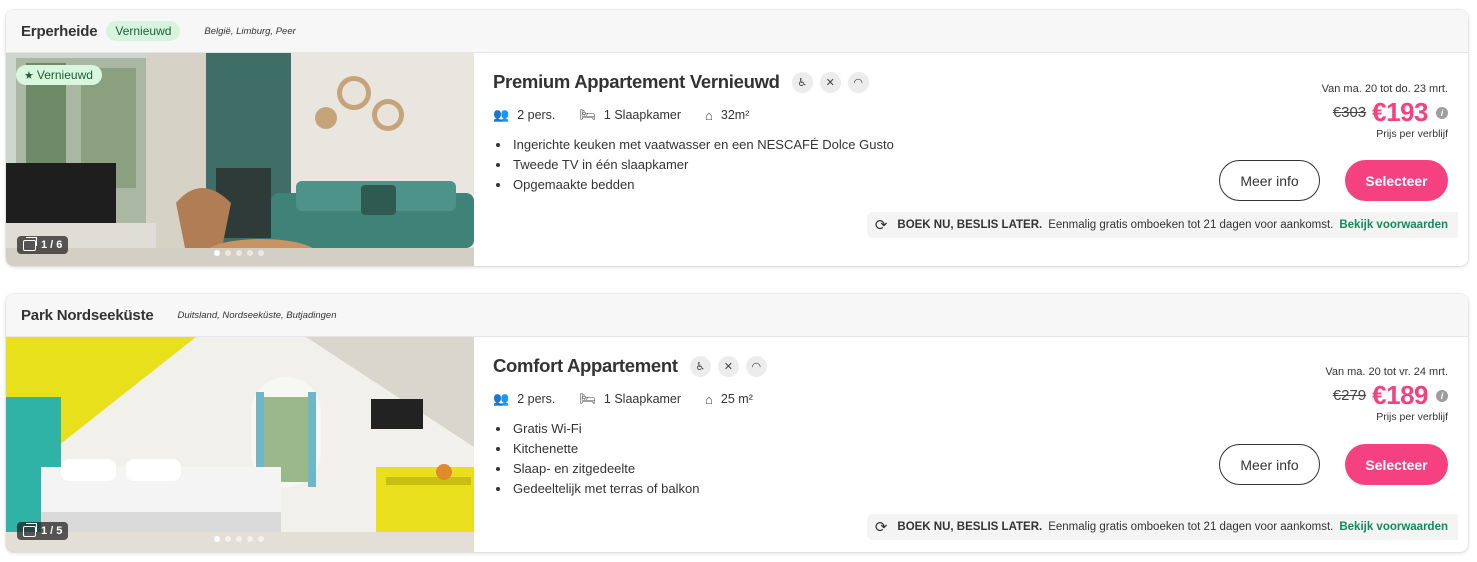 The height and width of the screenshot is (562, 1477). I want to click on park-name: Erperheide, so click(59, 31).